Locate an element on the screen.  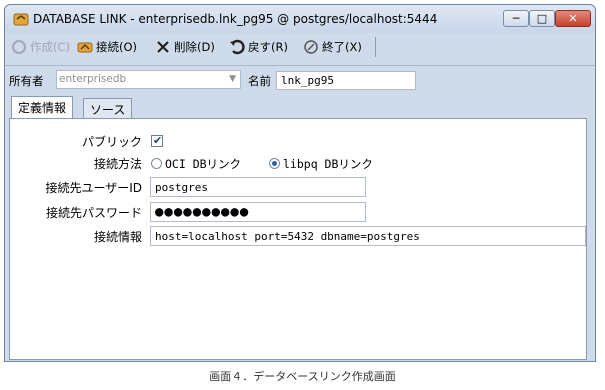
connect-label: 接続(O) is located at coordinates (117, 47).